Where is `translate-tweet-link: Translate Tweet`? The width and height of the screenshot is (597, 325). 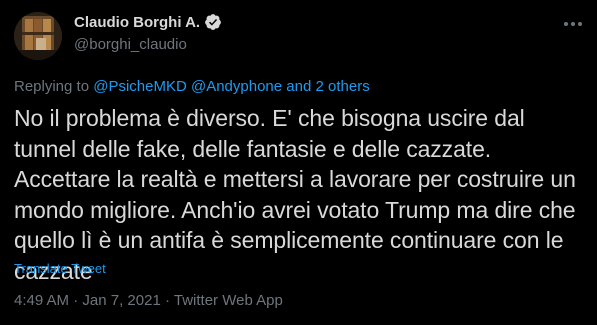 translate-tweet-link: Translate Tweet is located at coordinates (60, 268).